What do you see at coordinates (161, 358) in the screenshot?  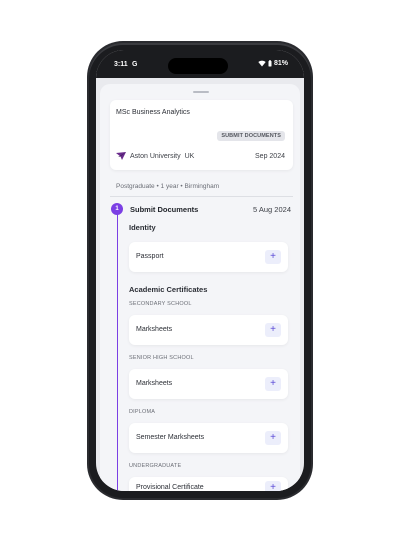 I see `group-label: SENIOR HIGH SCHOOL` at bounding box center [161, 358].